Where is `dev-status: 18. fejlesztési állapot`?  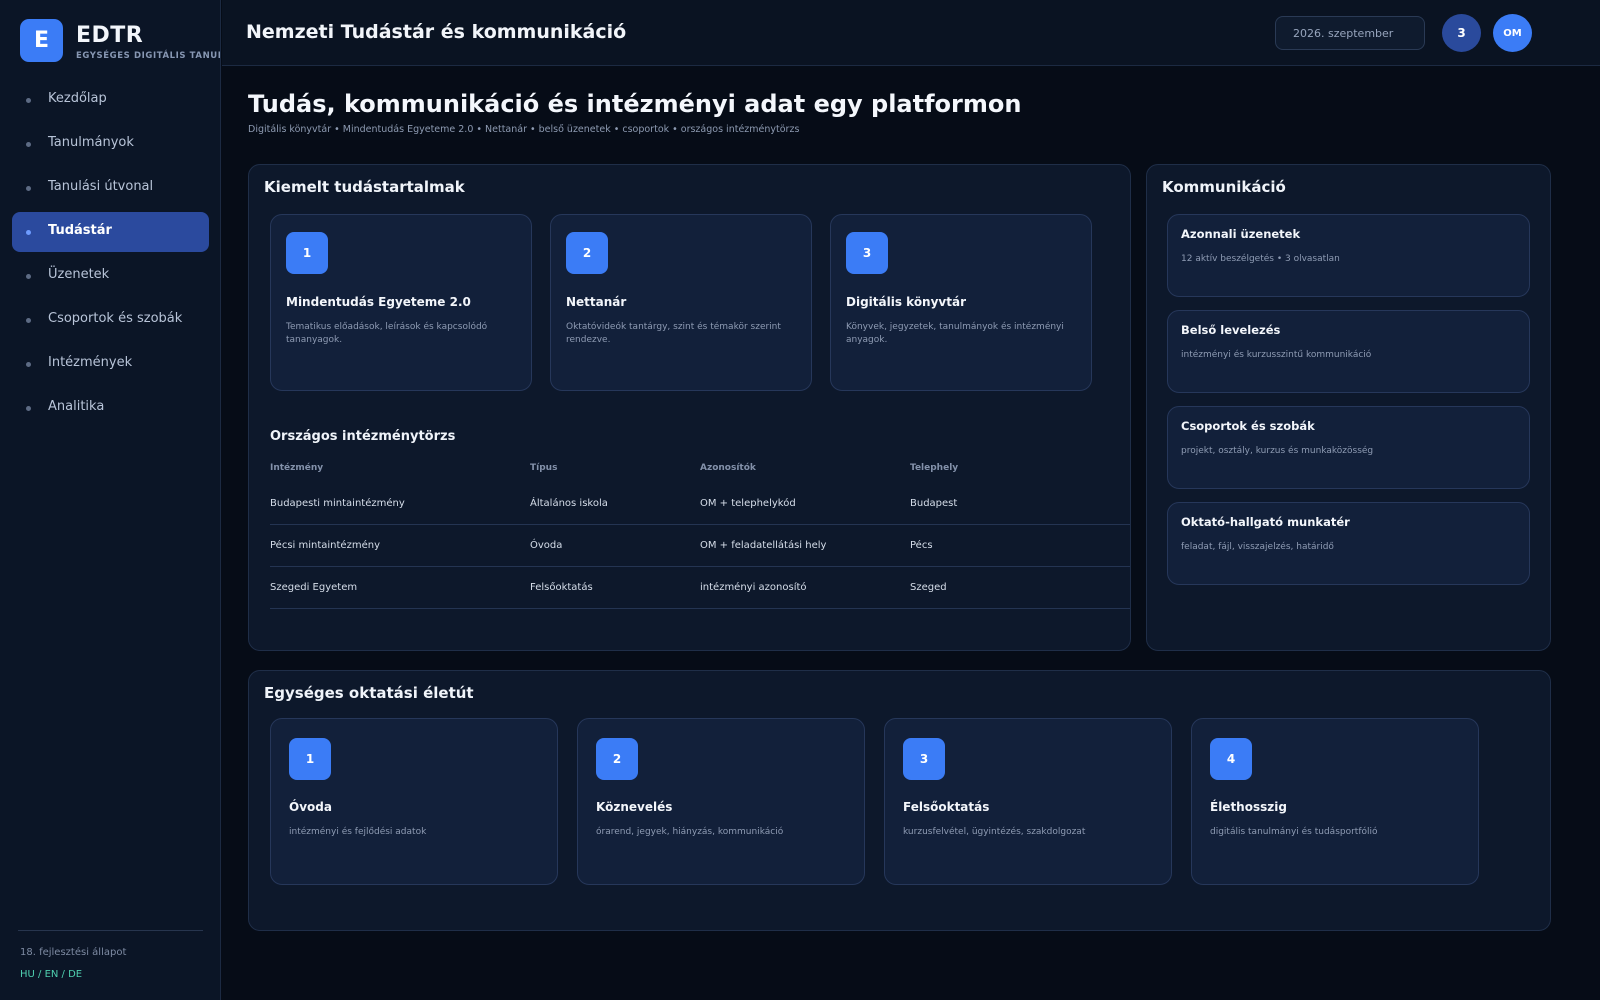 dev-status: 18. fejlesztési állapot is located at coordinates (73, 952).